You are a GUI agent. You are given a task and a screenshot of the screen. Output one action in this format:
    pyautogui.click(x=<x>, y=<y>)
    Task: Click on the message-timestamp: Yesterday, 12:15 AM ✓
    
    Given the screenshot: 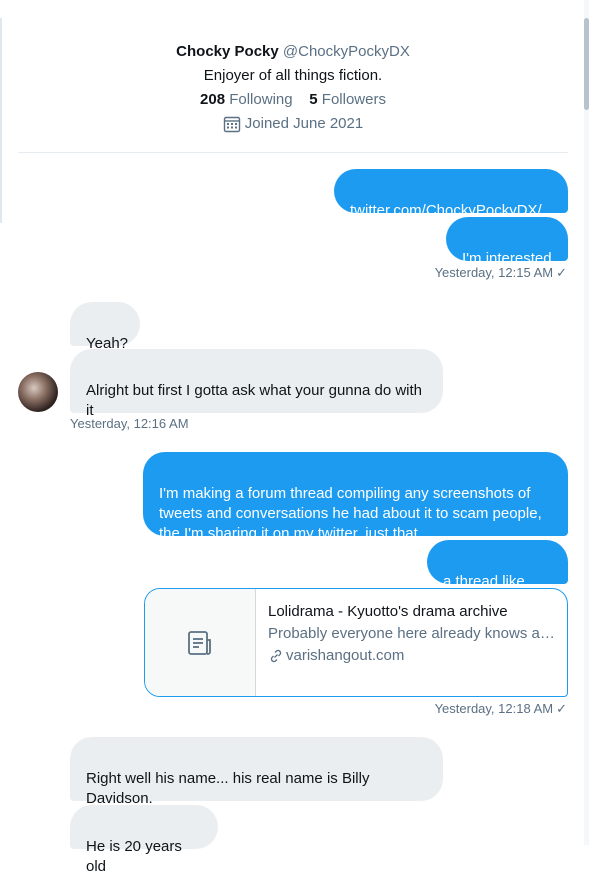 What is the action you would take?
    pyautogui.click(x=501, y=273)
    